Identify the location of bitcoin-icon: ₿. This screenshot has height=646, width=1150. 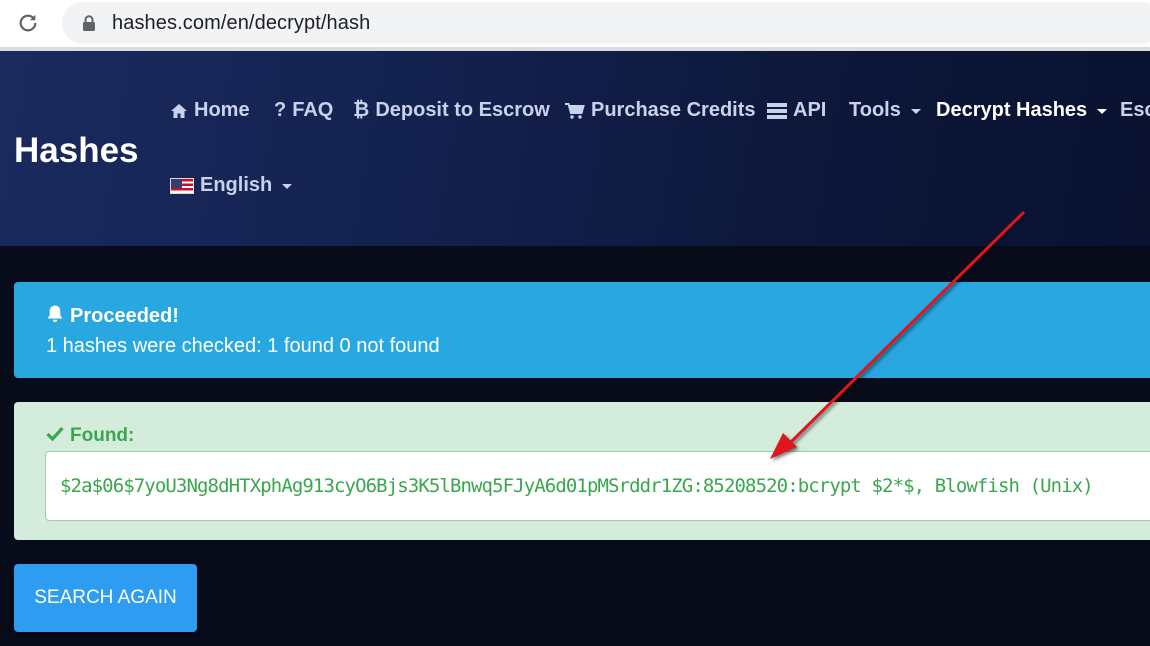
(361, 110).